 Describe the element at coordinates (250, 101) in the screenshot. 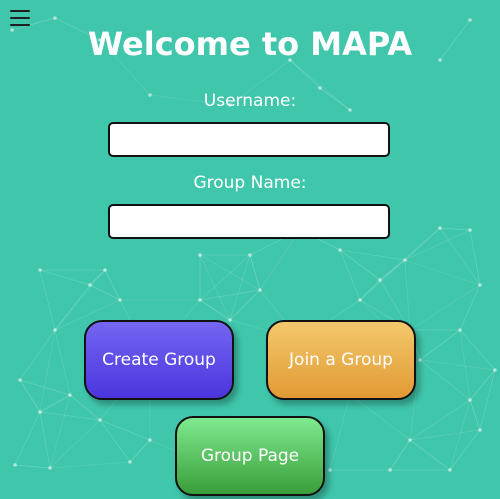

I see `username-label: Username:` at that location.